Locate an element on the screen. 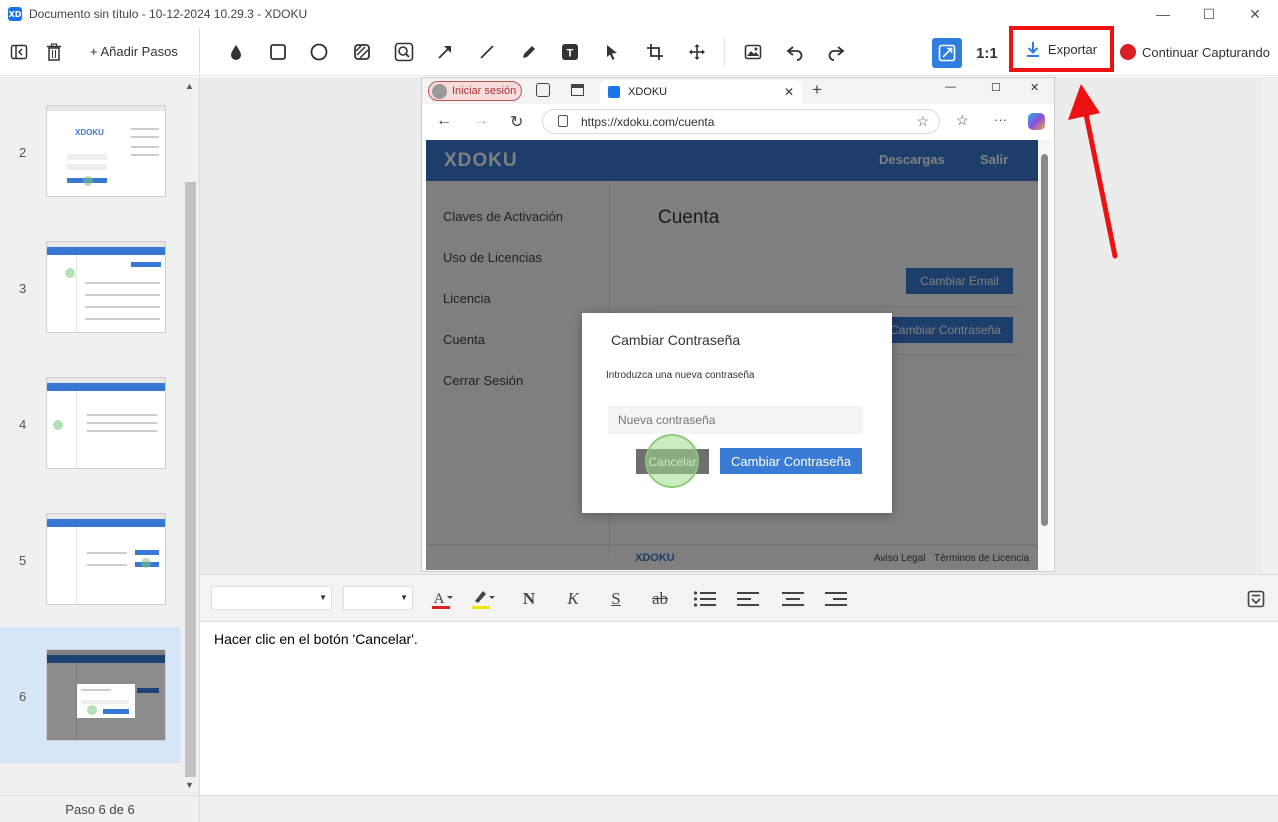 Image resolution: width=1278 pixels, height=822 pixels. steps-panel: 2 XDOKU 3 4 5 6 ▲ ▼ Paso 6 de 6 is located at coordinates (100, 449).